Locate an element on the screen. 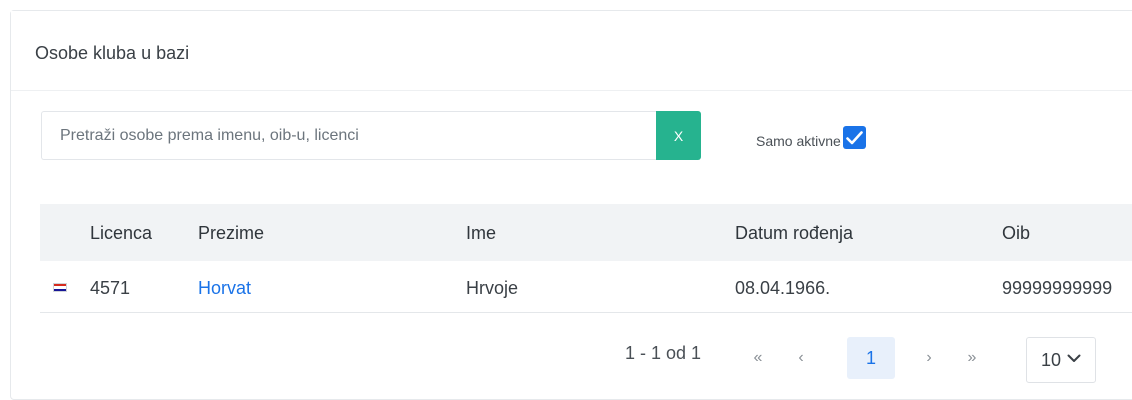  cell-licenca: 4571 is located at coordinates (110, 288).